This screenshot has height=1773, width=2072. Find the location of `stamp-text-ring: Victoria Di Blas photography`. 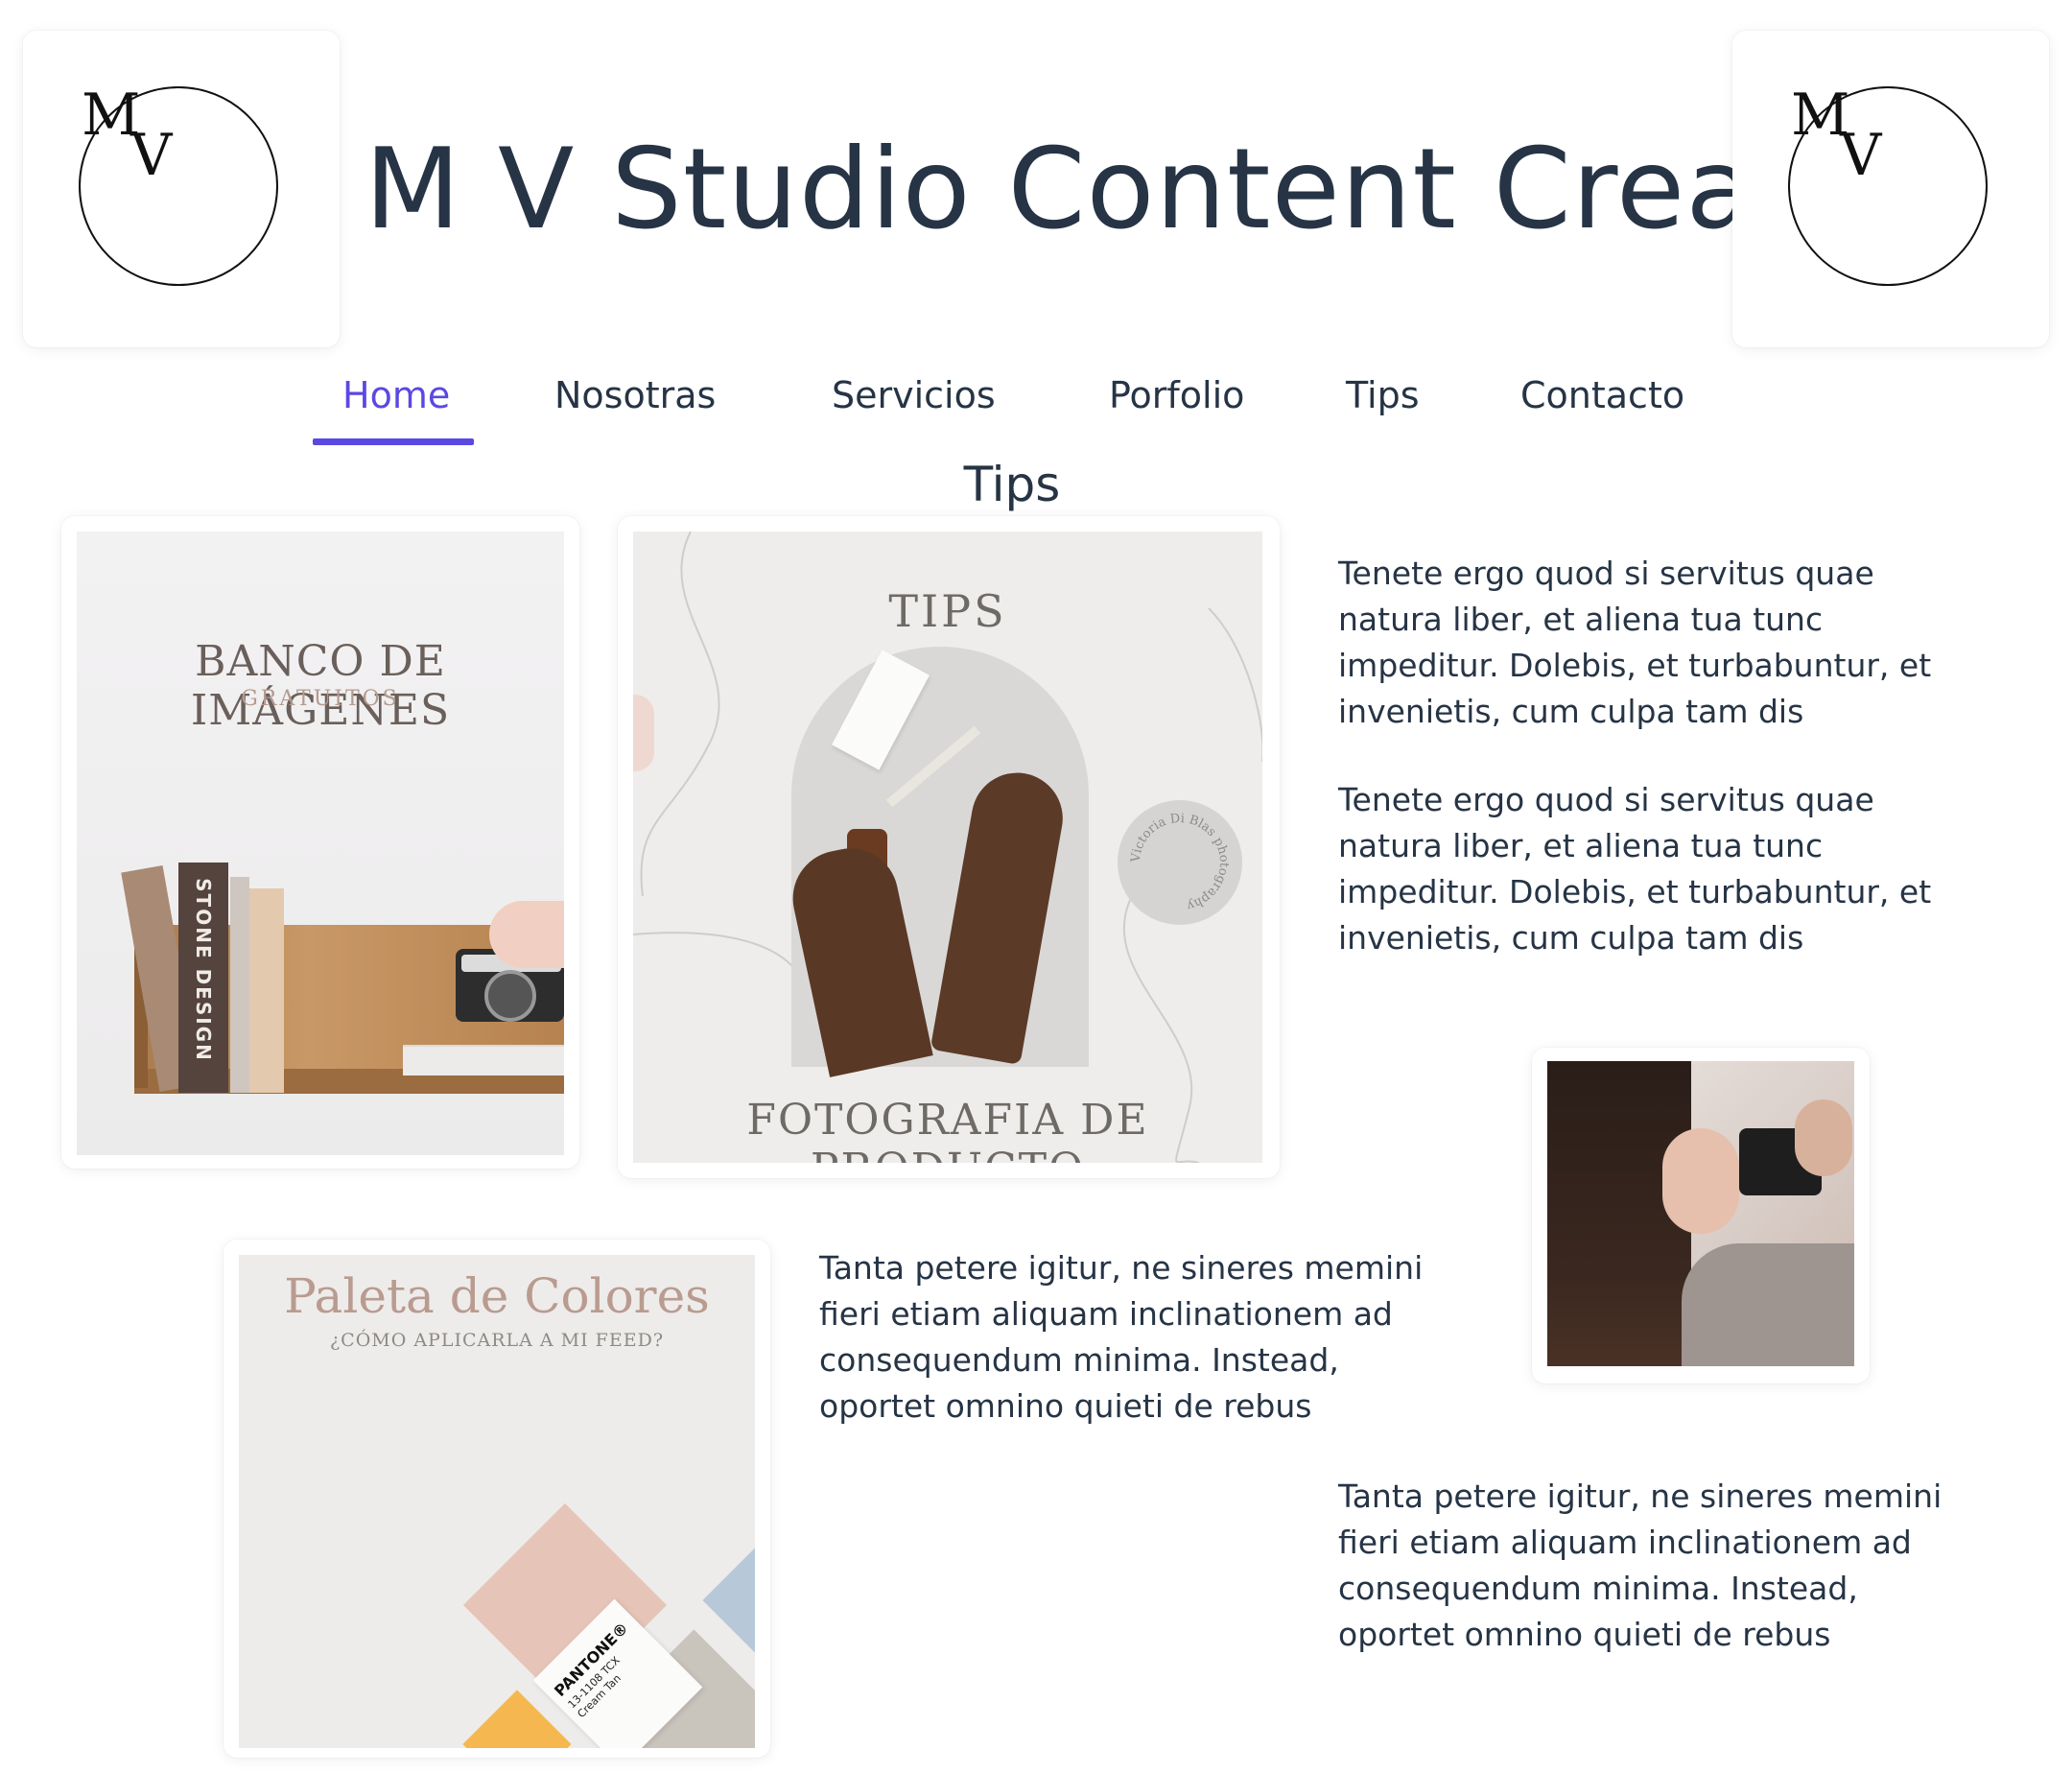

stamp-text-ring: Victoria Di Blas photography is located at coordinates (1180, 862).